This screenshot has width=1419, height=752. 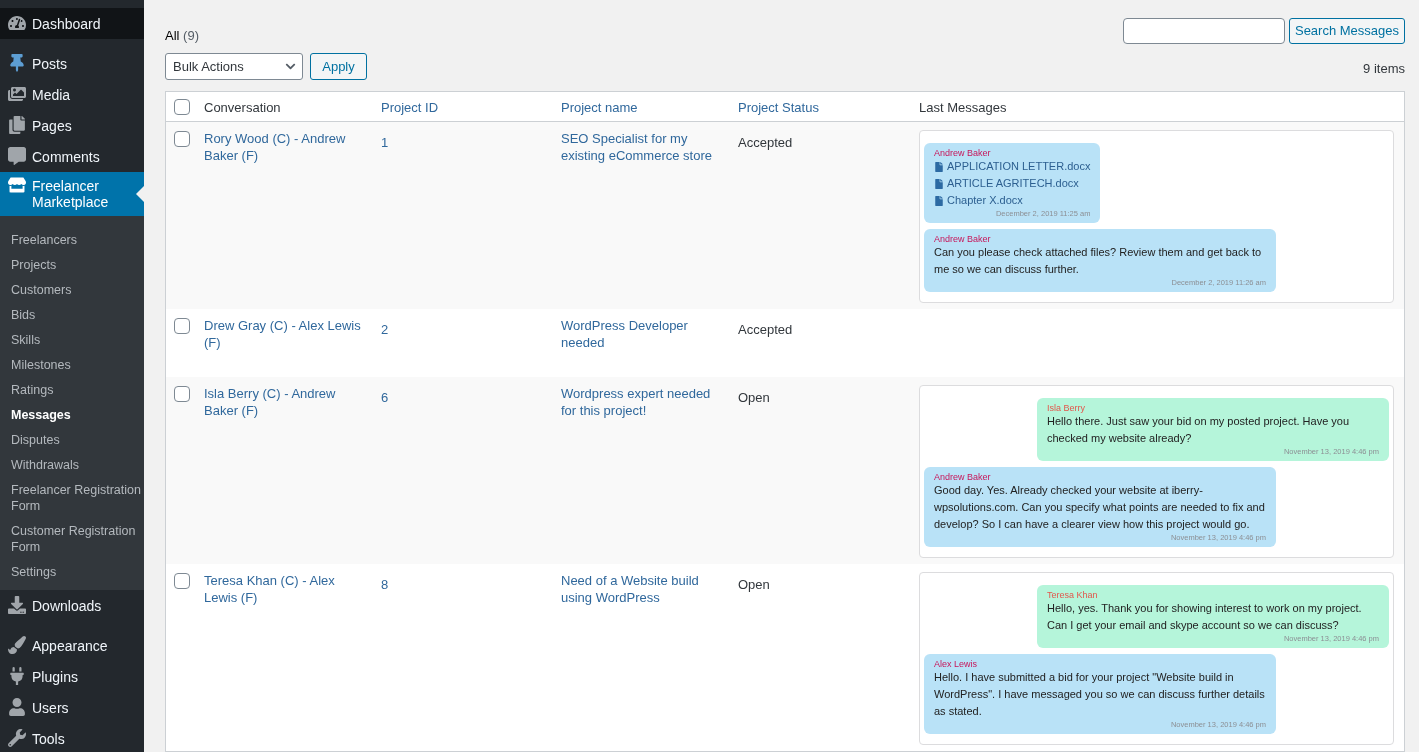 What do you see at coordinates (32, 389) in the screenshot?
I see `submenu-item: Ratings` at bounding box center [32, 389].